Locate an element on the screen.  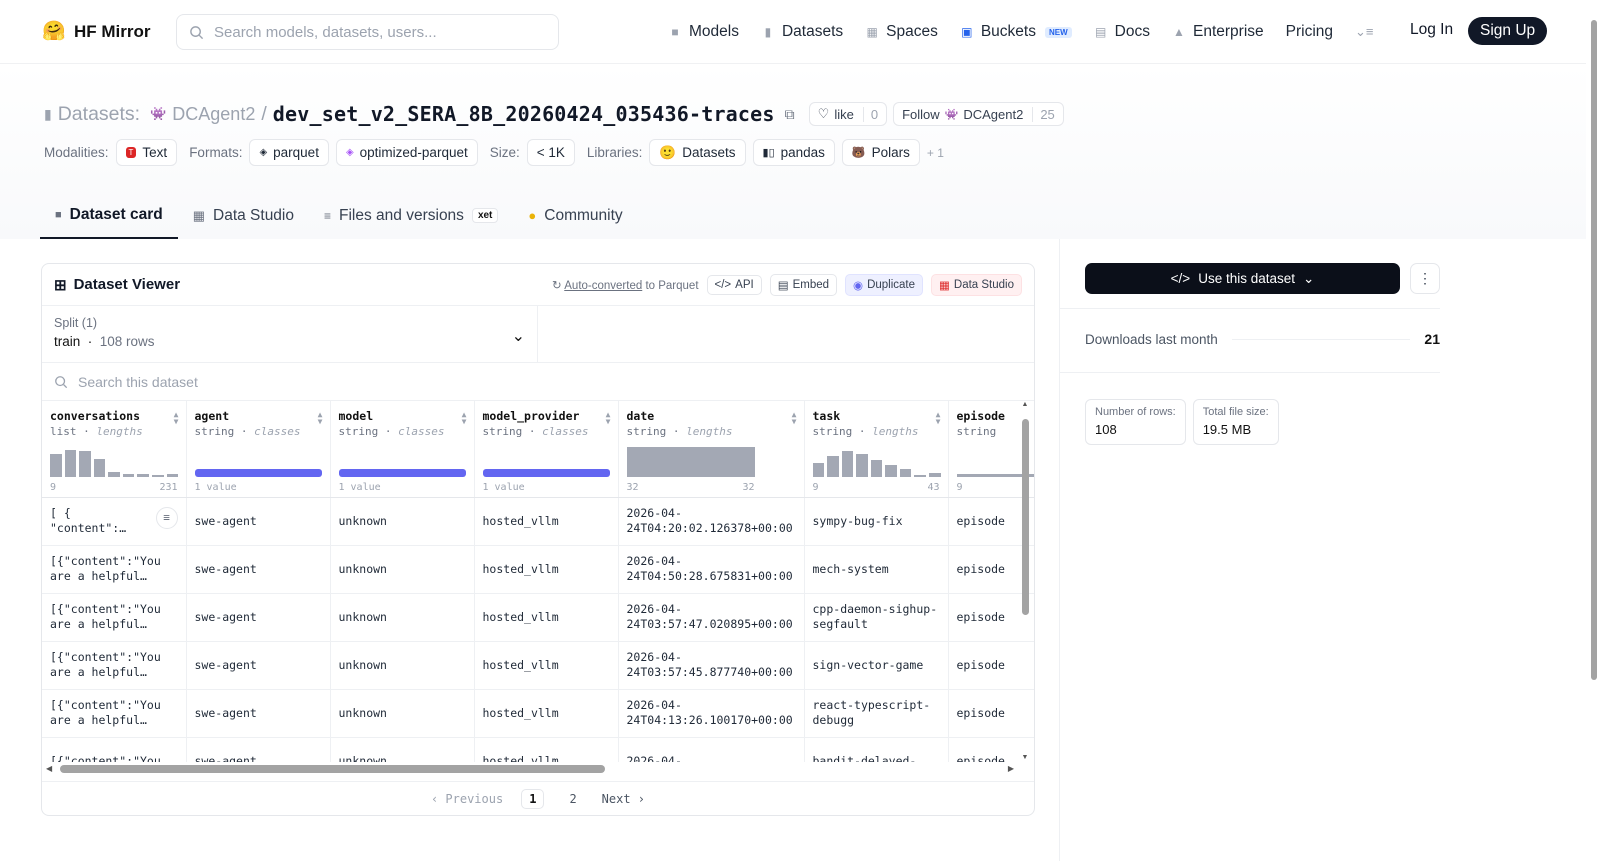
table-cell: react-typescript- debugg is located at coordinates (876, 713).